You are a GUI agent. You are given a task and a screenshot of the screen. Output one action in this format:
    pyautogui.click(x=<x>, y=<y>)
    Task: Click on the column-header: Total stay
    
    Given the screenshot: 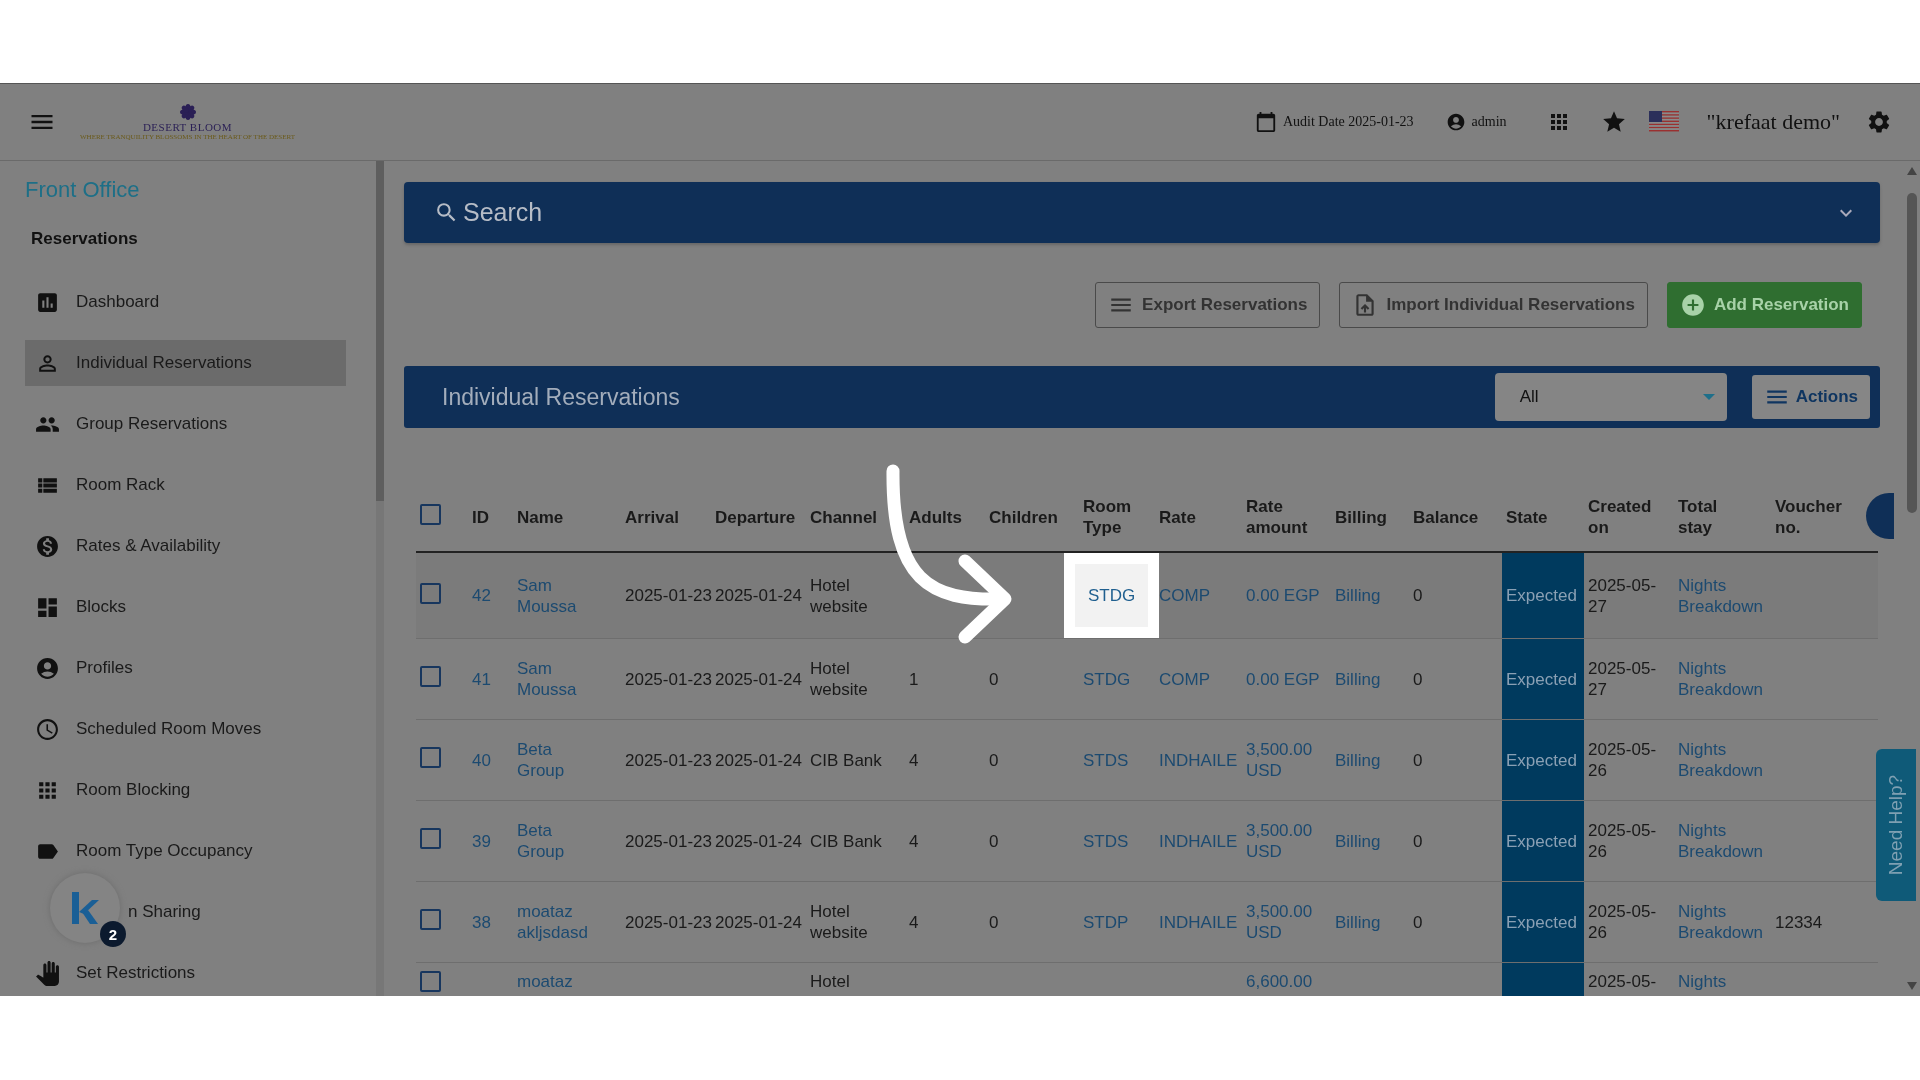 What is the action you would take?
    pyautogui.click(x=1698, y=517)
    